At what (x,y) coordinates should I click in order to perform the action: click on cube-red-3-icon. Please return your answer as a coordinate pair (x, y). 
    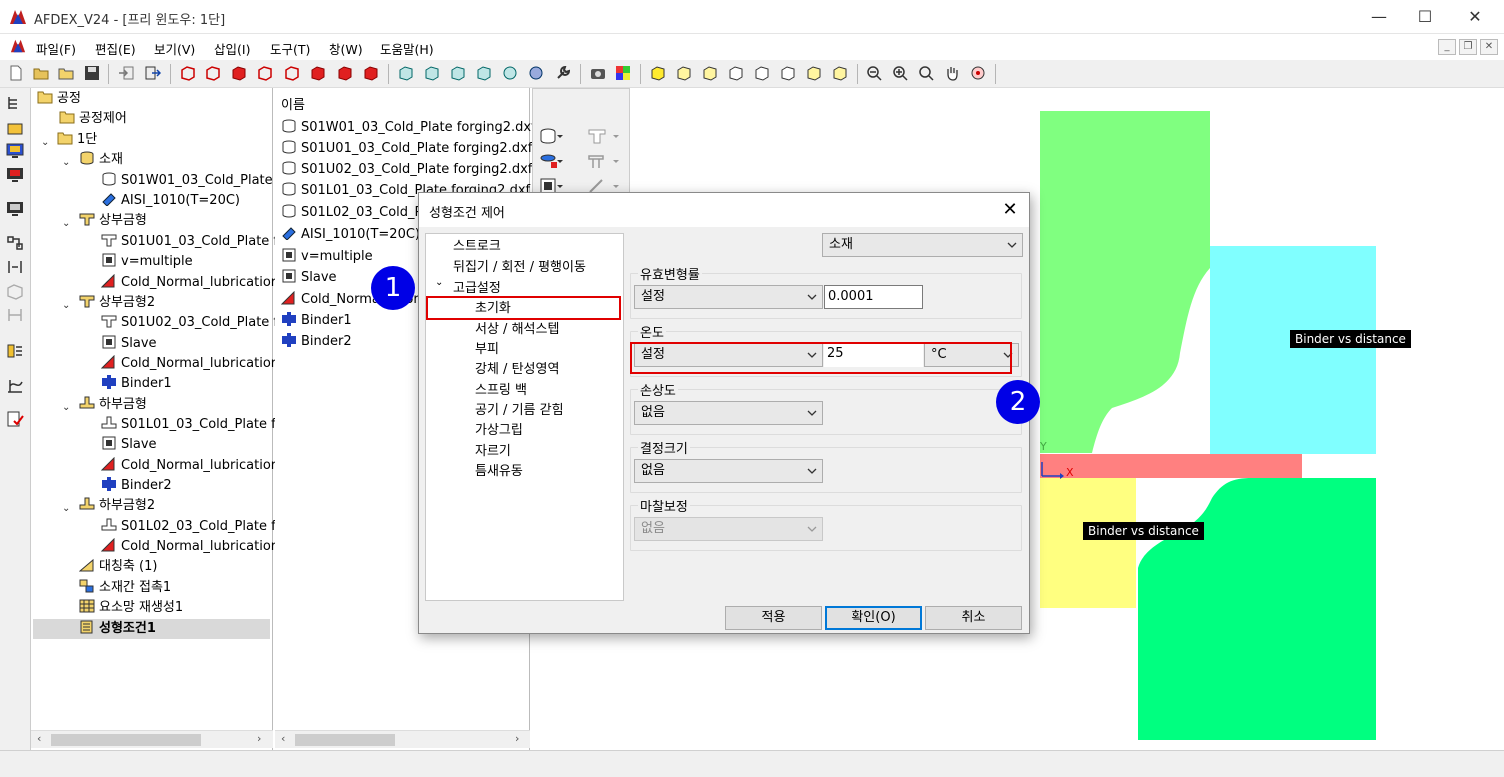
    Looking at the image, I should click on (239, 73).